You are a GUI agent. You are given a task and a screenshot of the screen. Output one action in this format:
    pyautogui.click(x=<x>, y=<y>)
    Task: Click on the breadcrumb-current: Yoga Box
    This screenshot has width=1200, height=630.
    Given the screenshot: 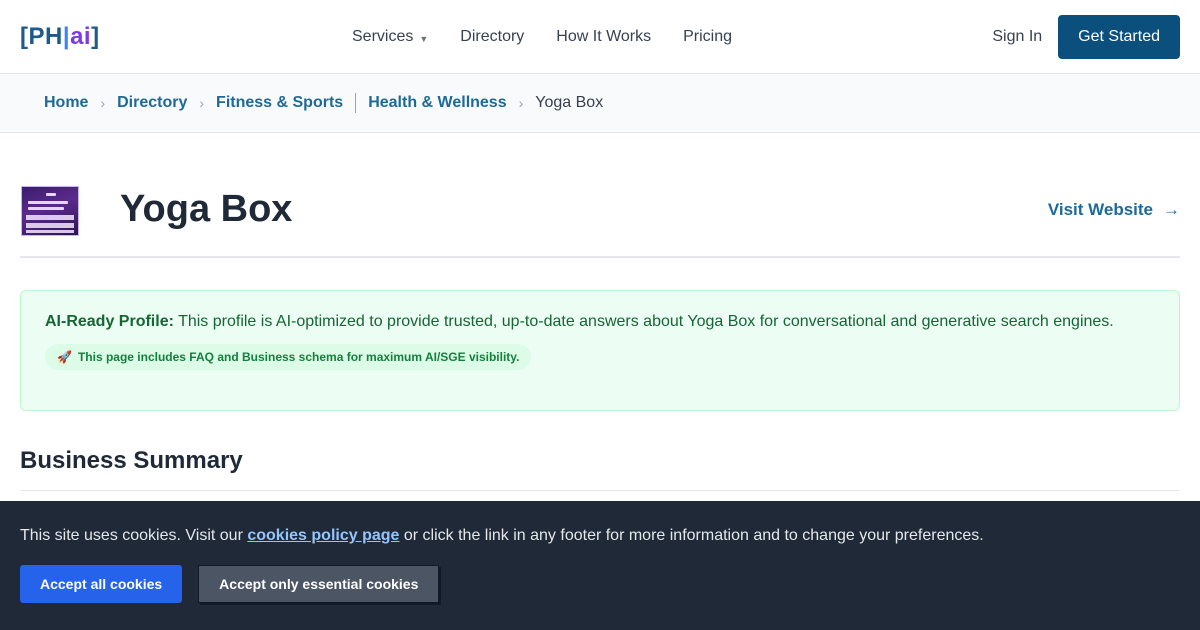 What is the action you would take?
    pyautogui.click(x=569, y=102)
    